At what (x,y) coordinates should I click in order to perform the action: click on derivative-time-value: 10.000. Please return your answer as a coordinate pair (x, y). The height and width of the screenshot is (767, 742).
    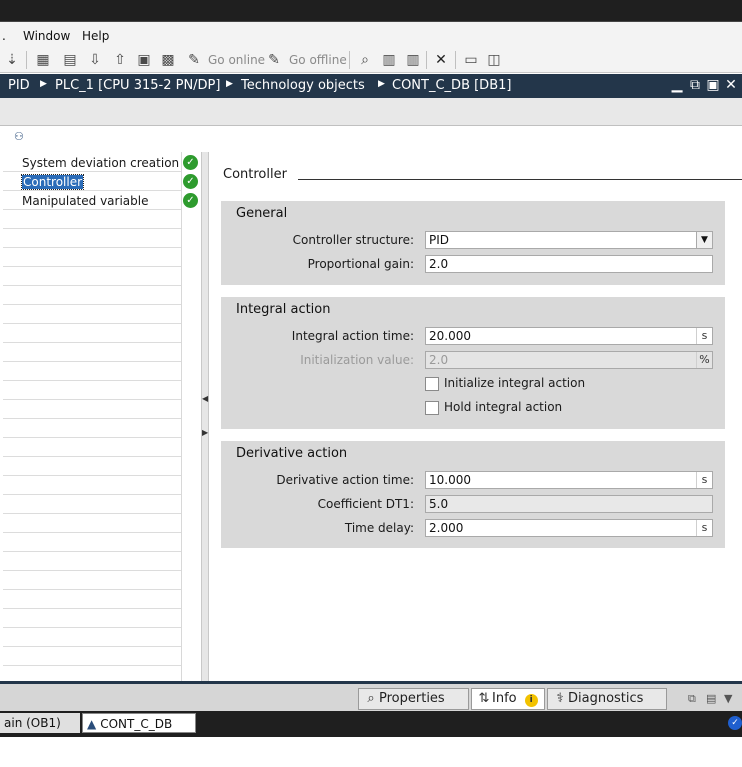
    Looking at the image, I should click on (450, 480).